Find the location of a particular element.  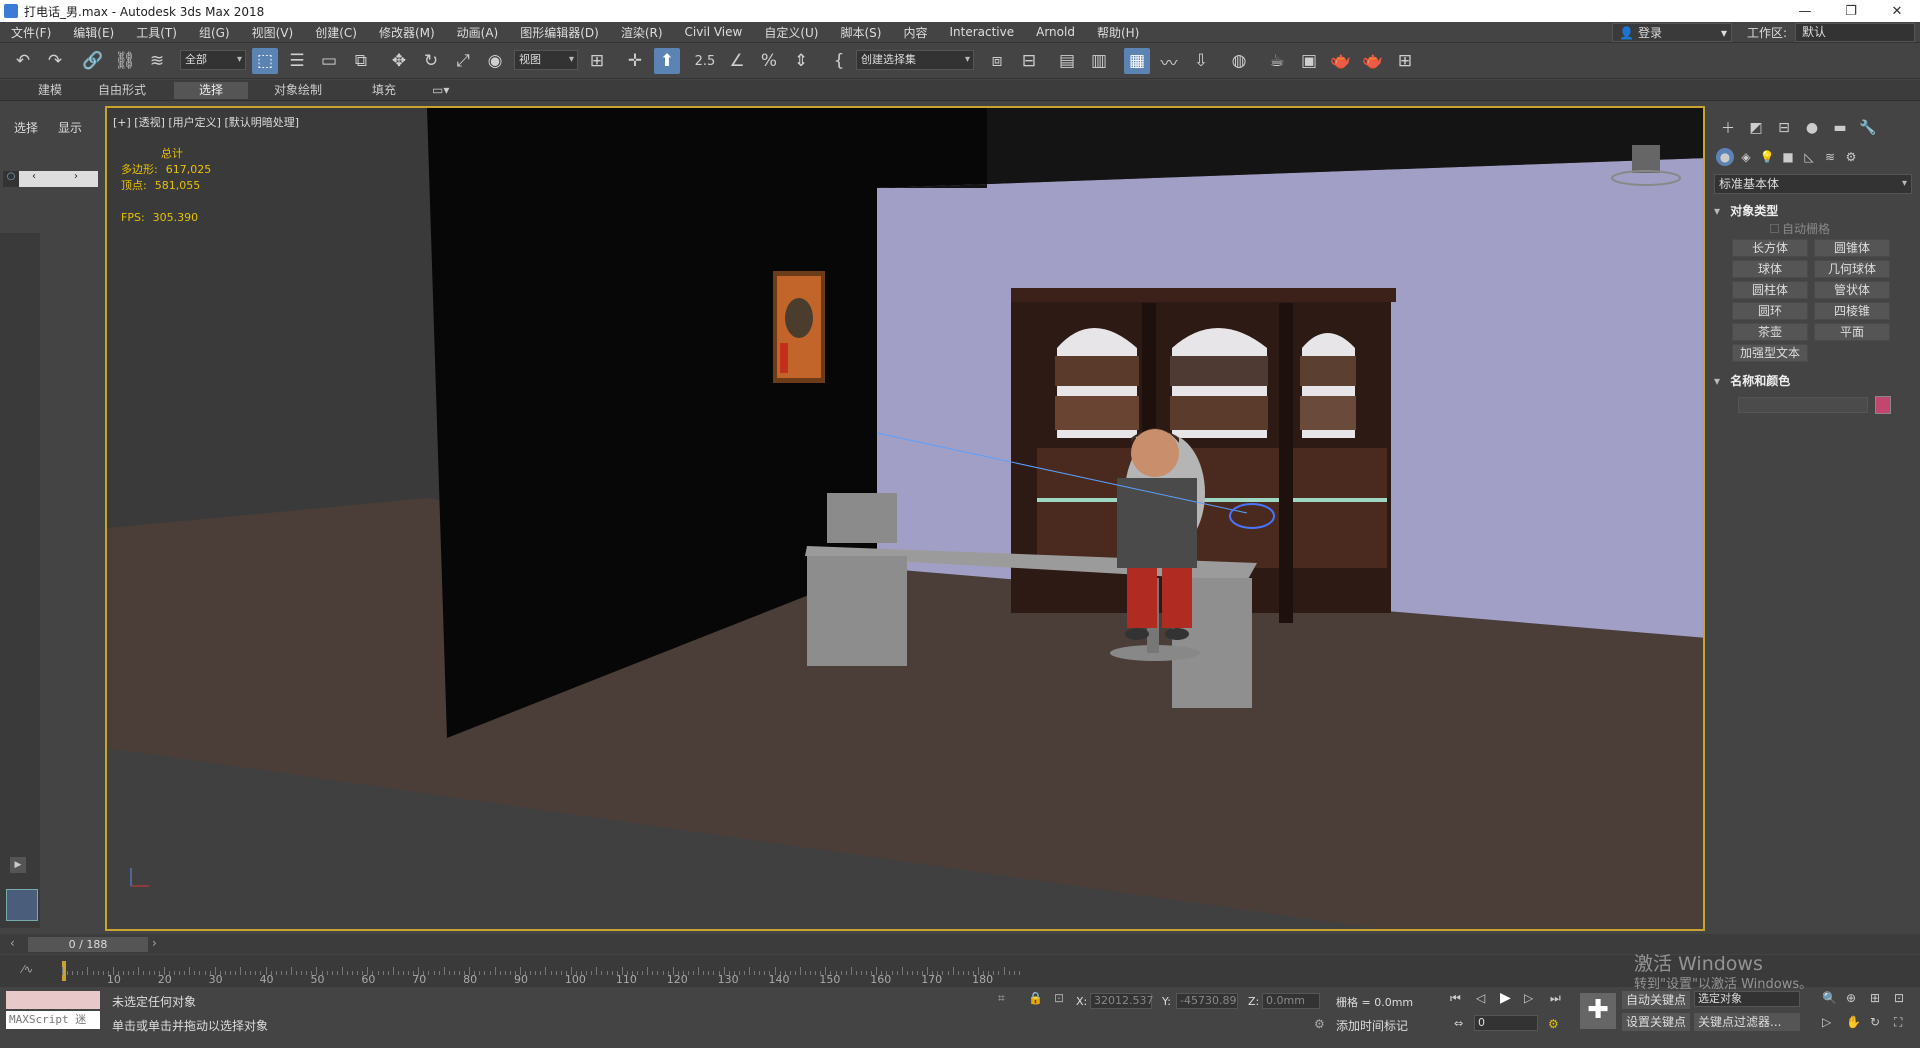

menu-file: 文件(F) is located at coordinates (31, 32).